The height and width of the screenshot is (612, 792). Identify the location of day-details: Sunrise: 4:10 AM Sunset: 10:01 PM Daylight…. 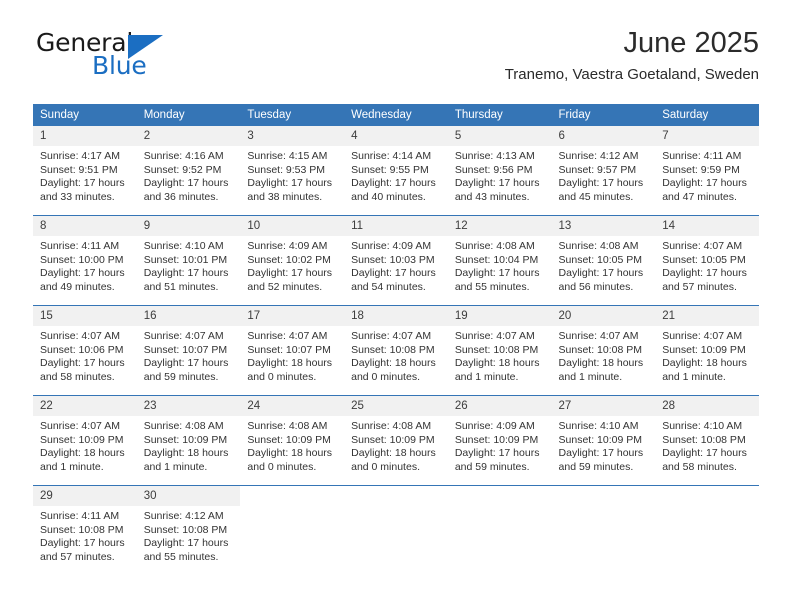
(189, 265).